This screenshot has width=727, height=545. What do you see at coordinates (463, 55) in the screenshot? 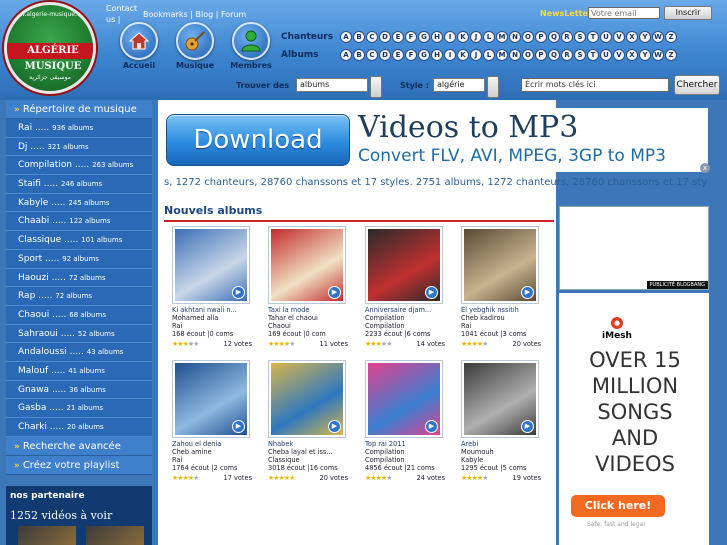
I see `albums-letter-button: K` at bounding box center [463, 55].